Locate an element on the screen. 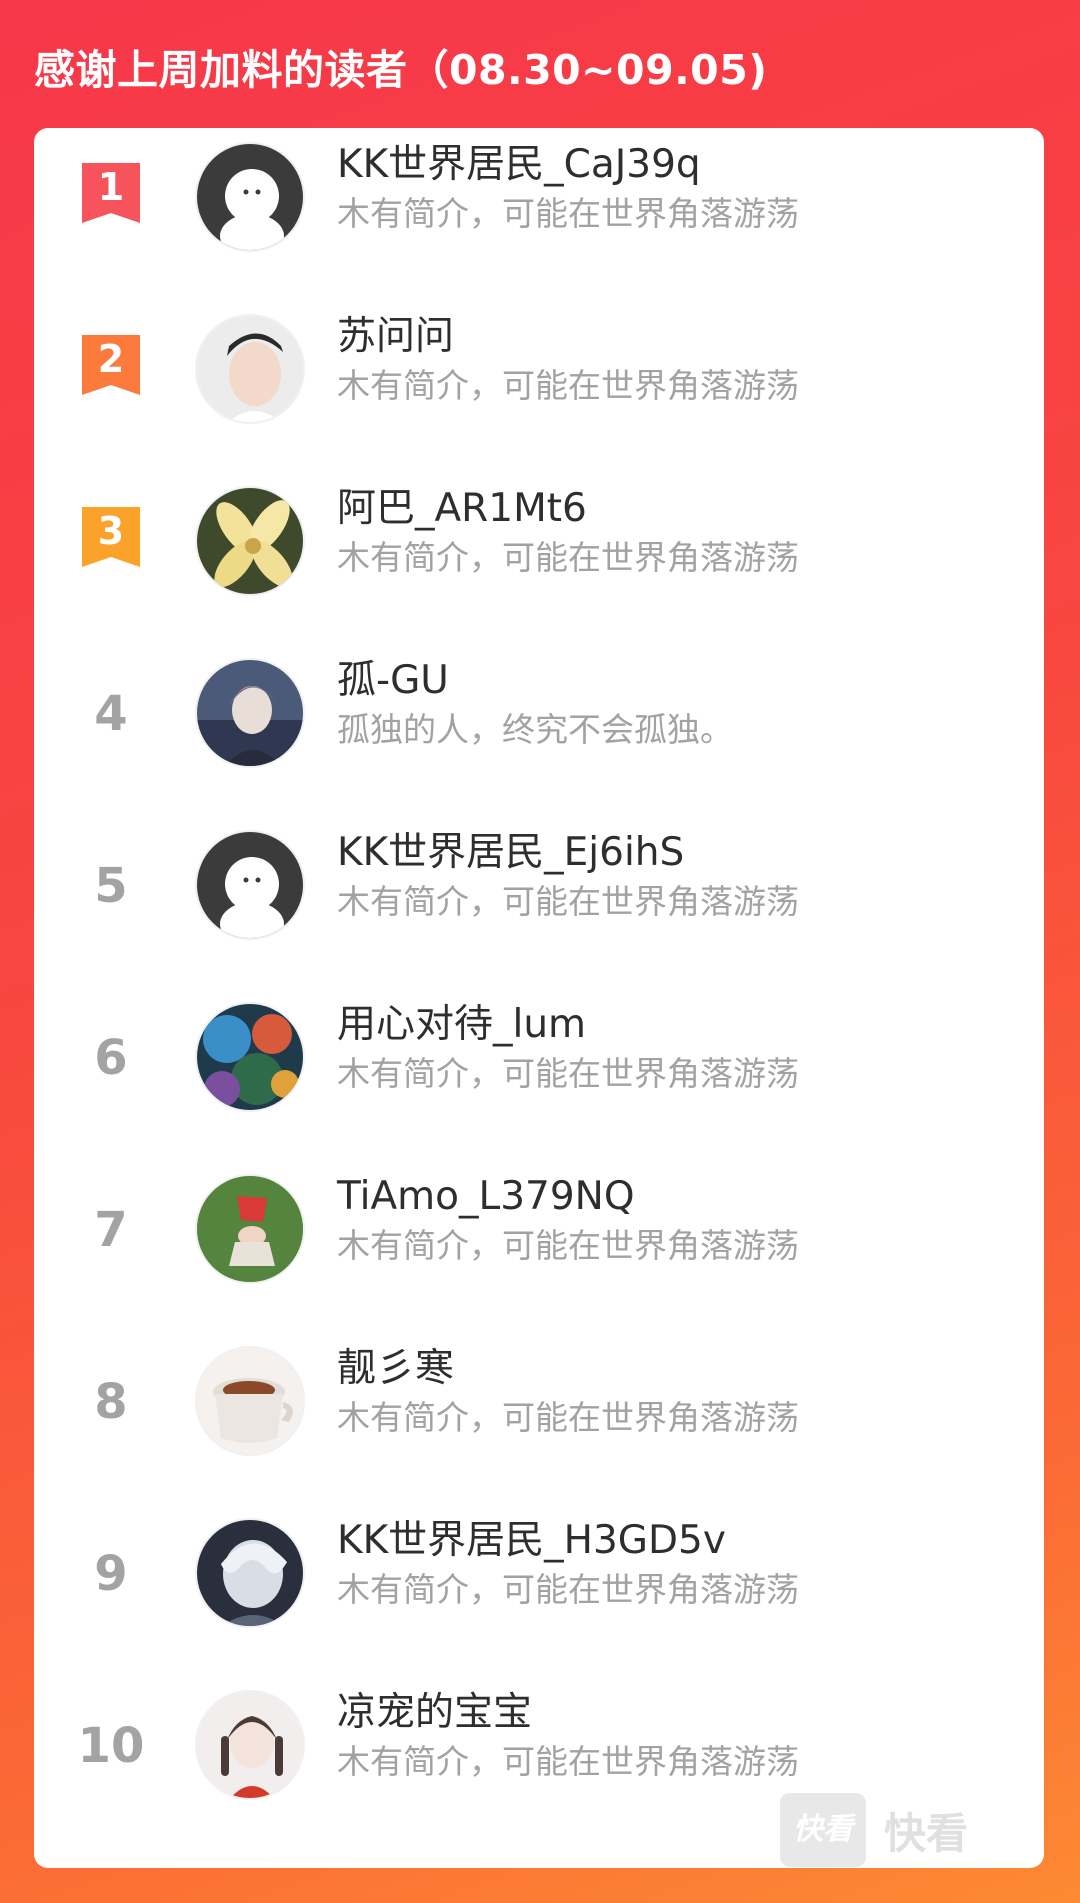 Image resolution: width=1080 pixels, height=1903 pixels. rank-number: 1 is located at coordinates (111, 187).